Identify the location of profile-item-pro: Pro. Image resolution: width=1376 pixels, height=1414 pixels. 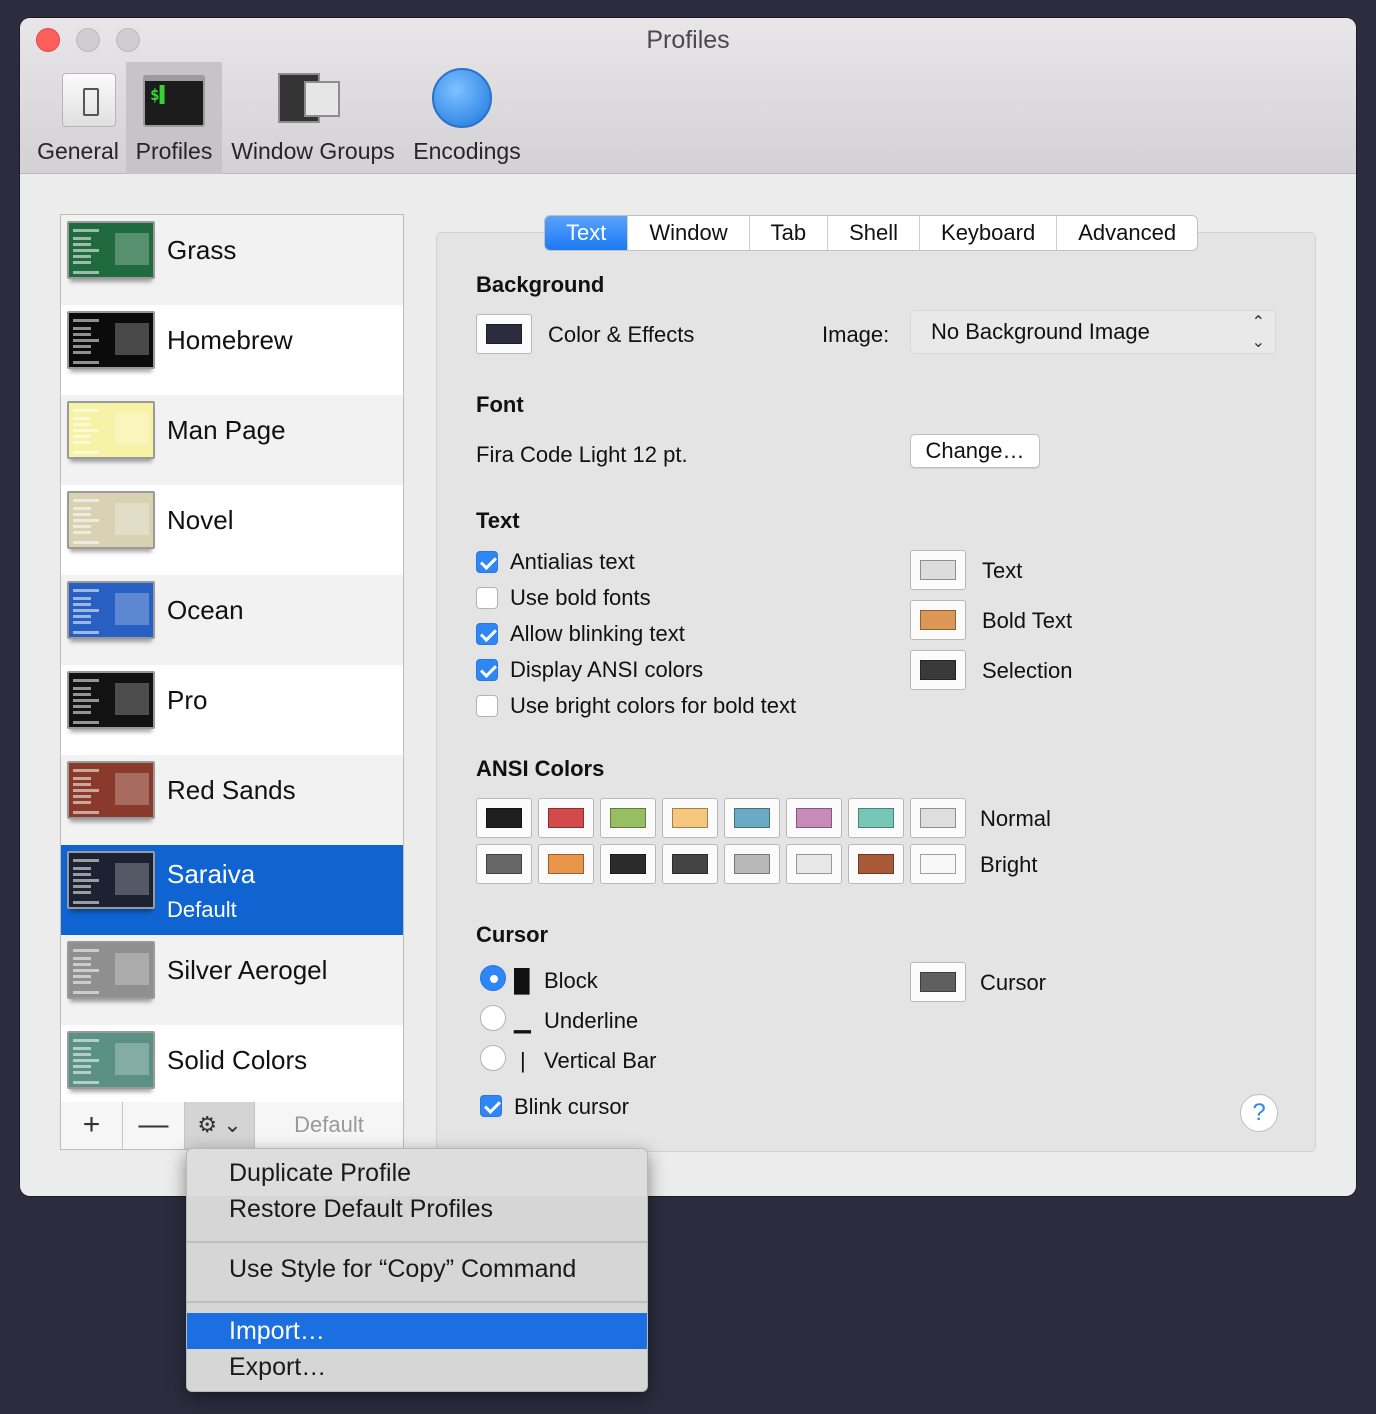
(232, 710).